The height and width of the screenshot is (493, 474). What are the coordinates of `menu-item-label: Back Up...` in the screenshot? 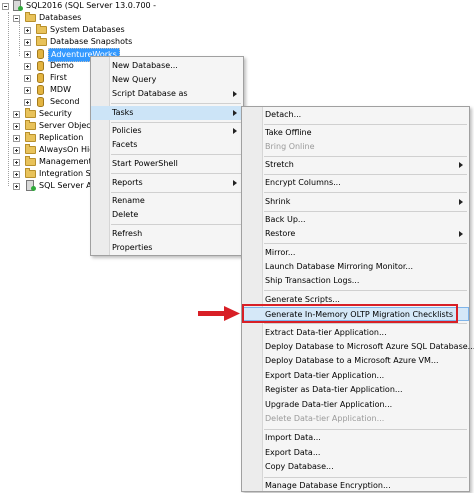 It's located at (285, 219).